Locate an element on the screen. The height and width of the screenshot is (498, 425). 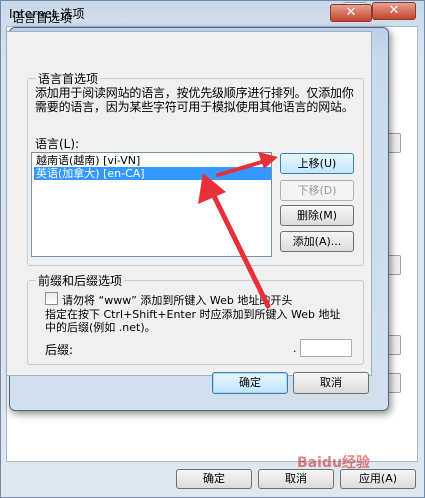
language-group-legend: 语言首选项 is located at coordinates (68, 78).